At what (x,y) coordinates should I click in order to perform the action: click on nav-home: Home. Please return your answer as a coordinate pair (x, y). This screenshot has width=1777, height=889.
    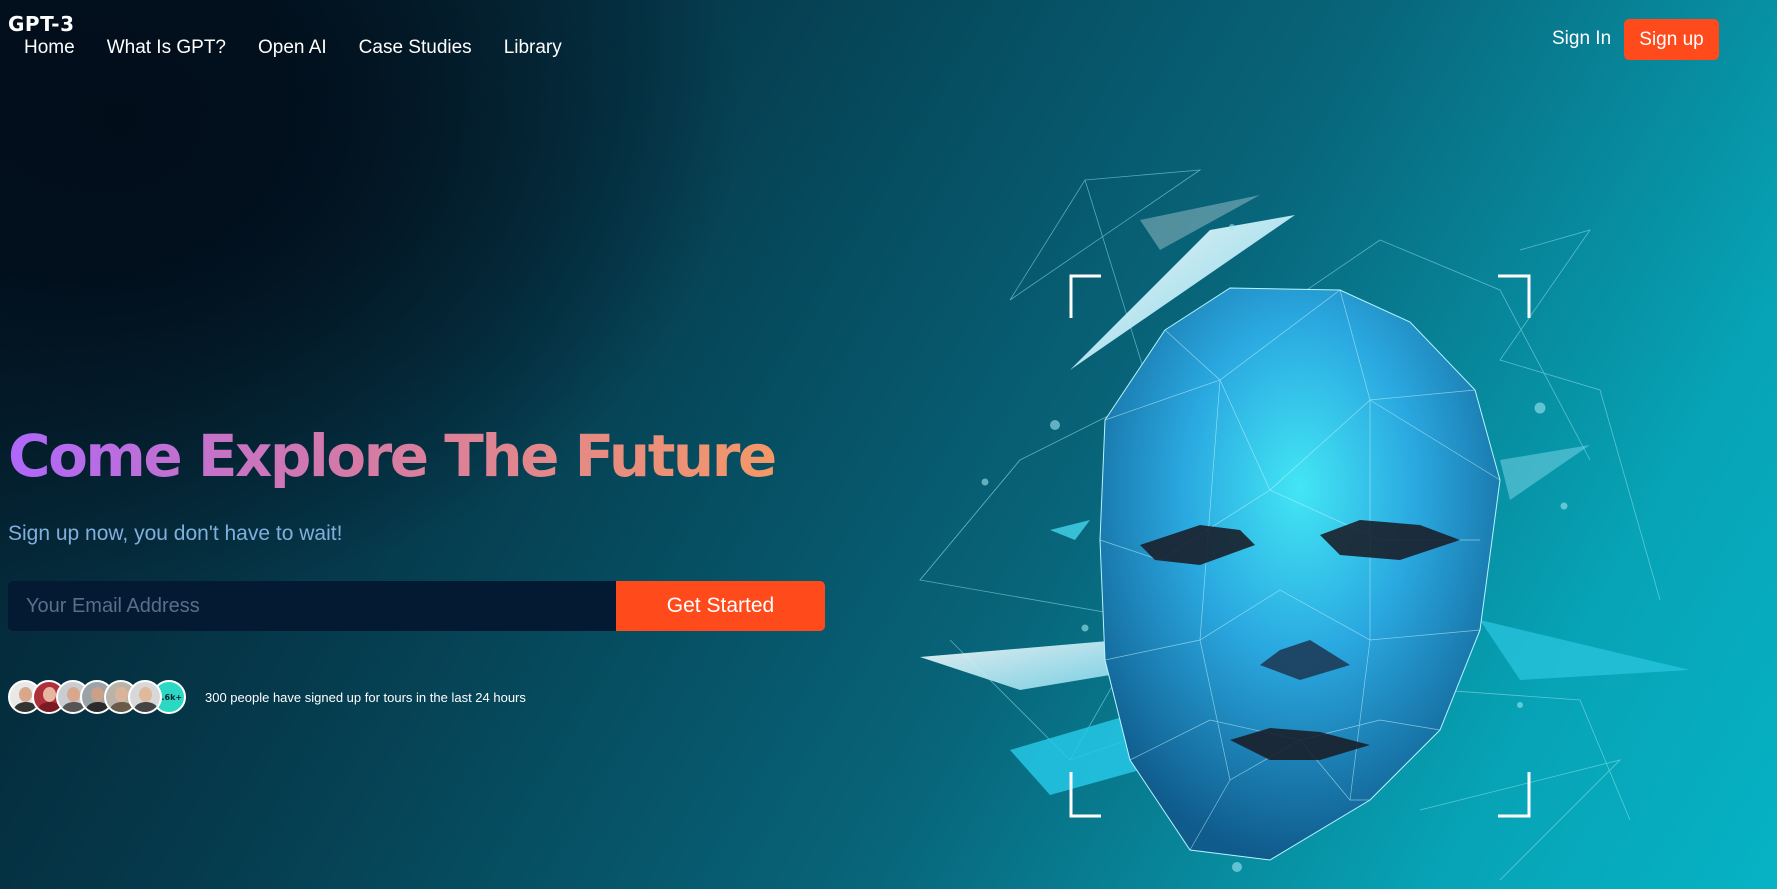
    Looking at the image, I should click on (49, 48).